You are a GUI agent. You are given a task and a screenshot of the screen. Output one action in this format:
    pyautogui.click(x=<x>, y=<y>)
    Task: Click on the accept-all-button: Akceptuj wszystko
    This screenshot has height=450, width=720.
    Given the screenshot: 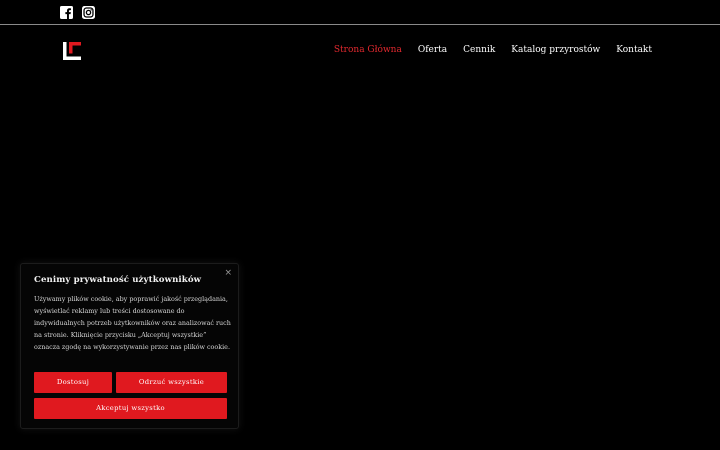 What is the action you would take?
    pyautogui.click(x=130, y=408)
    